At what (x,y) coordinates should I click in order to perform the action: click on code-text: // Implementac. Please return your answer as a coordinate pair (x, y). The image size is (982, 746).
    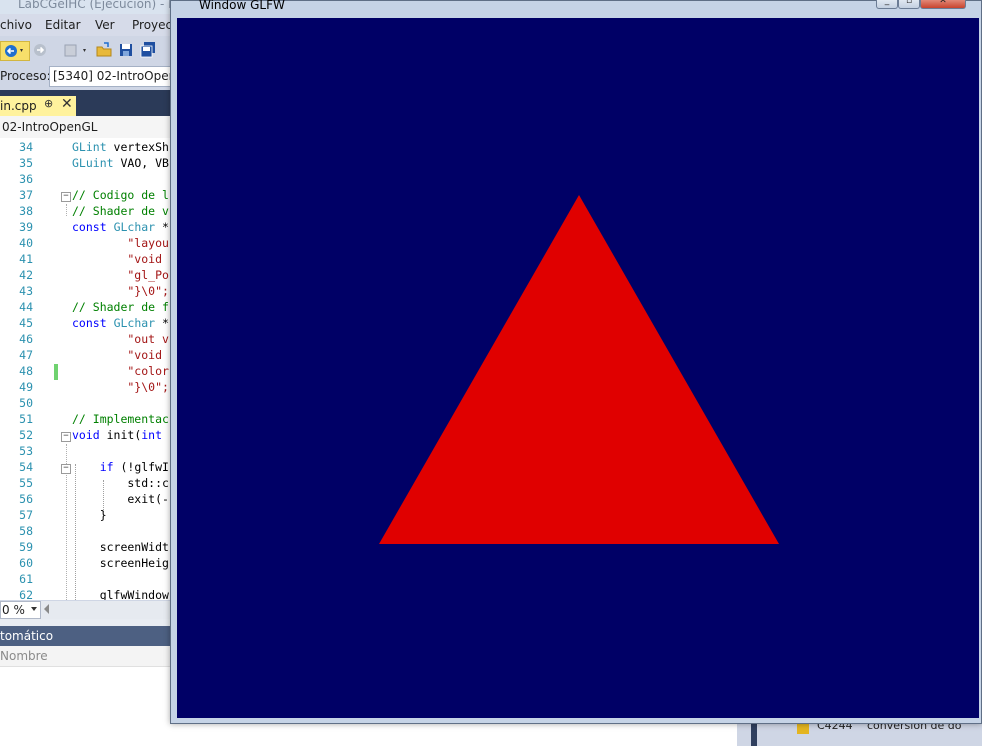
    Looking at the image, I should click on (120, 419).